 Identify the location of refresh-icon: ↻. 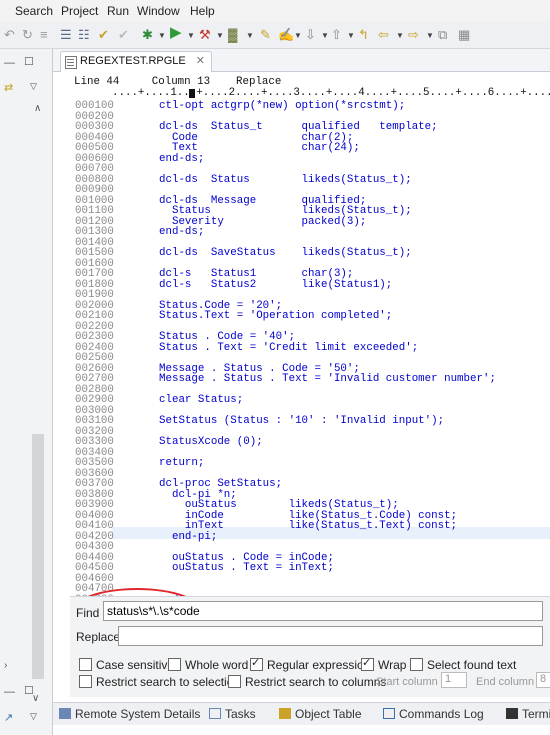
(27, 35).